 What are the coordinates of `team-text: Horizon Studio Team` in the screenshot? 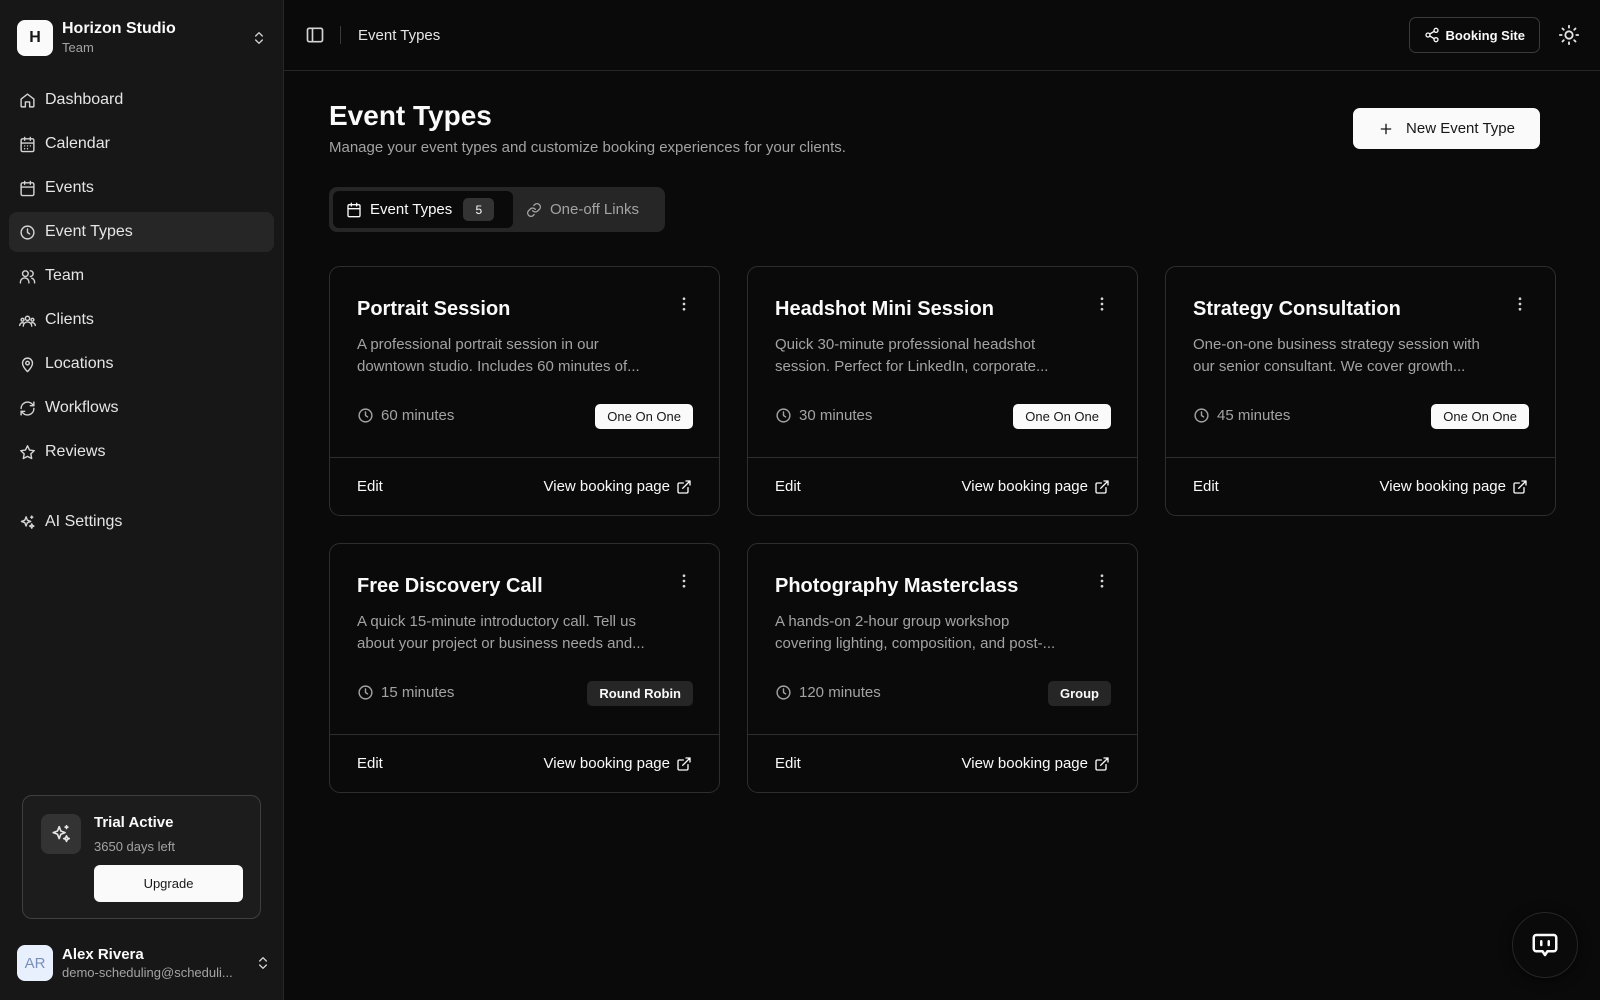 It's located at (156, 38).